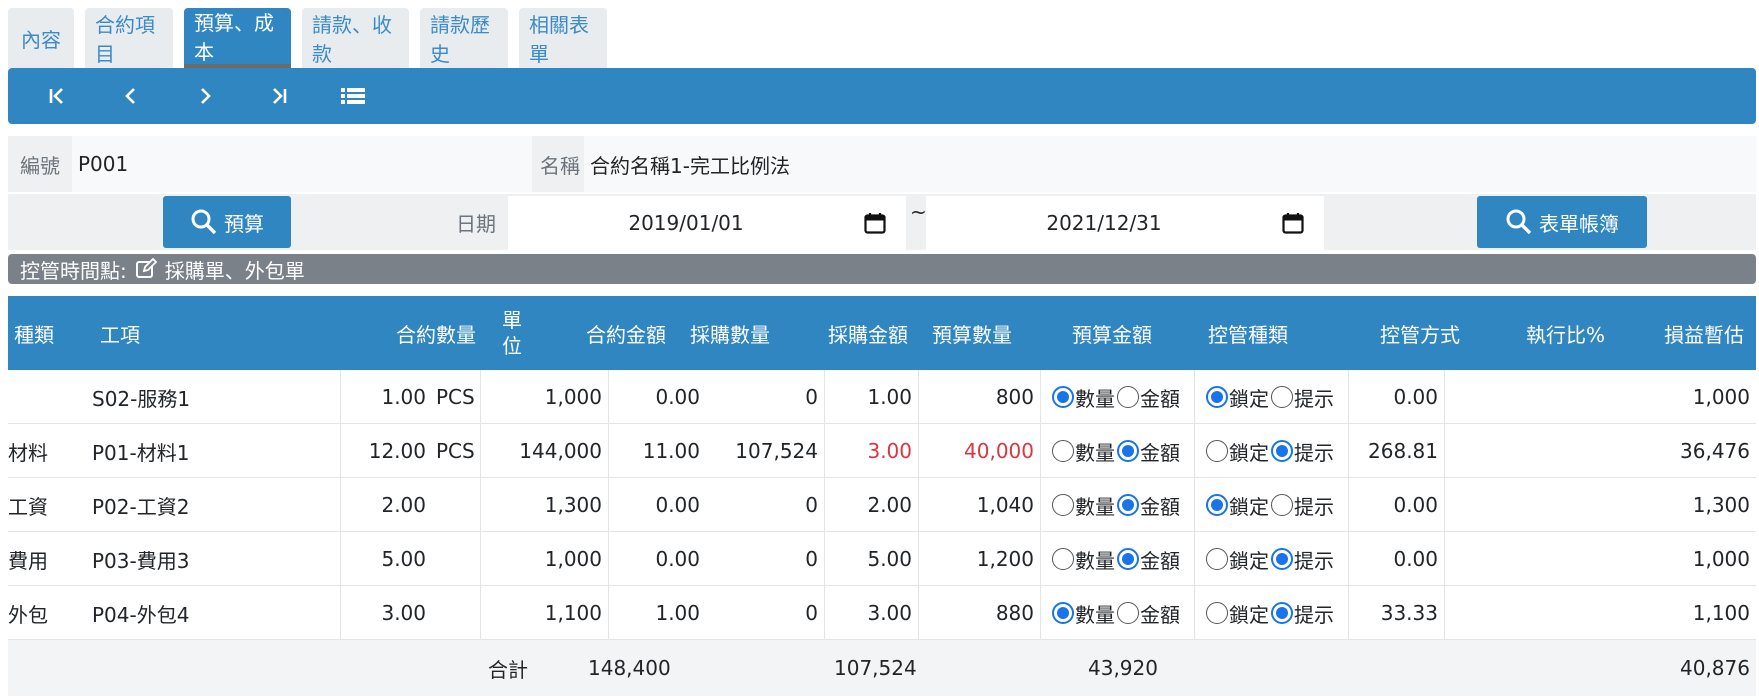  Describe the element at coordinates (512, 333) in the screenshot. I see `col-unit: 單位` at that location.